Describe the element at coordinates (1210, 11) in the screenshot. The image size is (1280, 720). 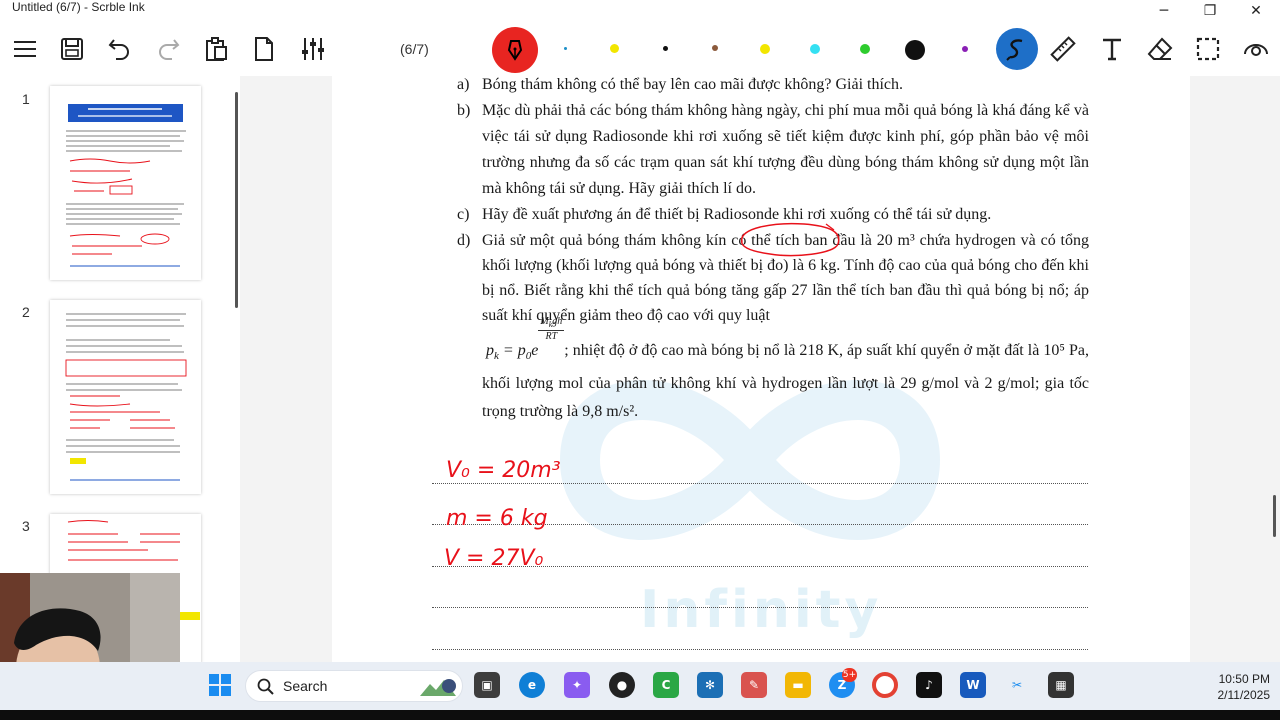
I see `restore-button: ❐` at that location.